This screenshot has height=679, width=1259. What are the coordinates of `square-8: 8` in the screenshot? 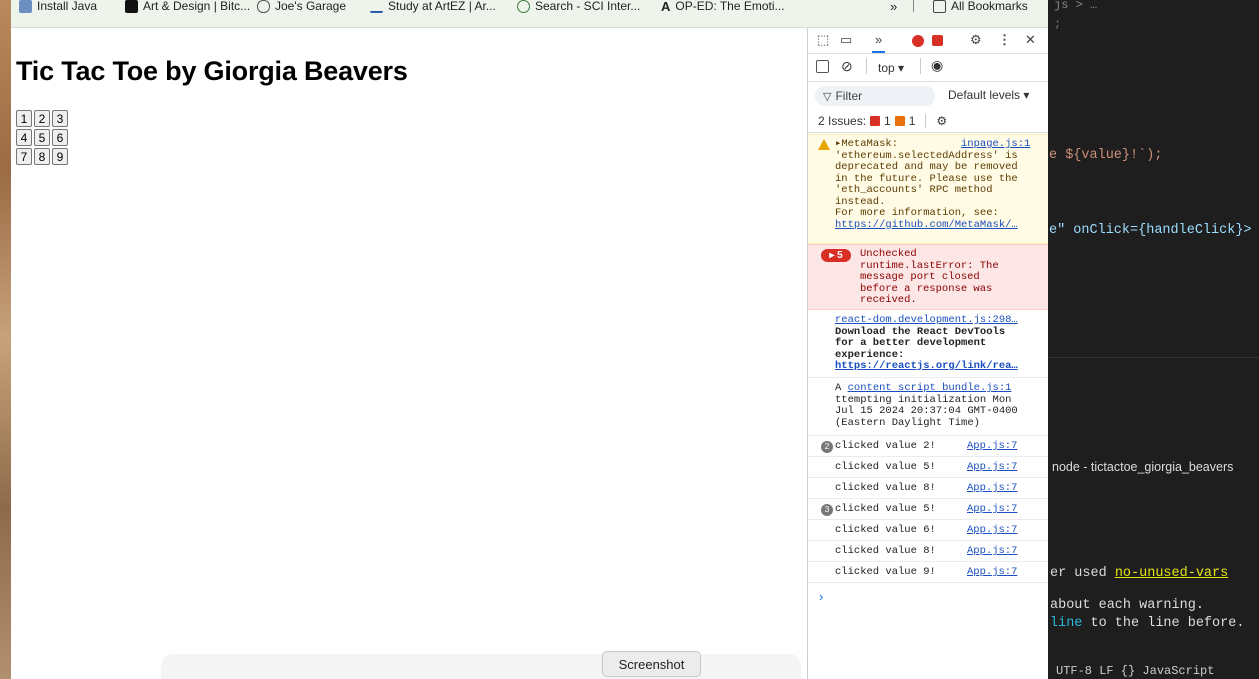 It's located at (42, 156).